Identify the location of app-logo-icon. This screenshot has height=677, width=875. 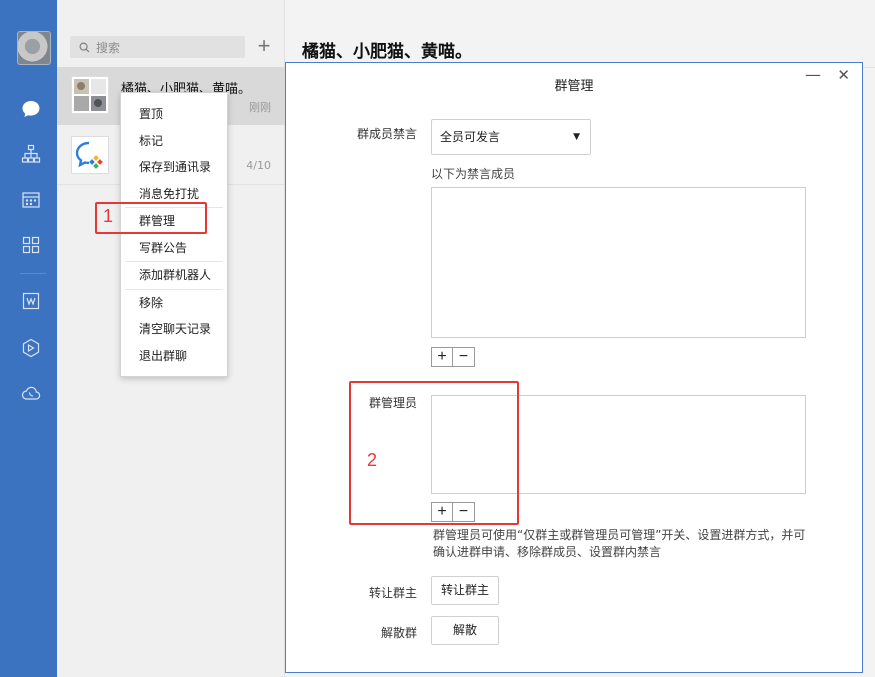
(90, 155).